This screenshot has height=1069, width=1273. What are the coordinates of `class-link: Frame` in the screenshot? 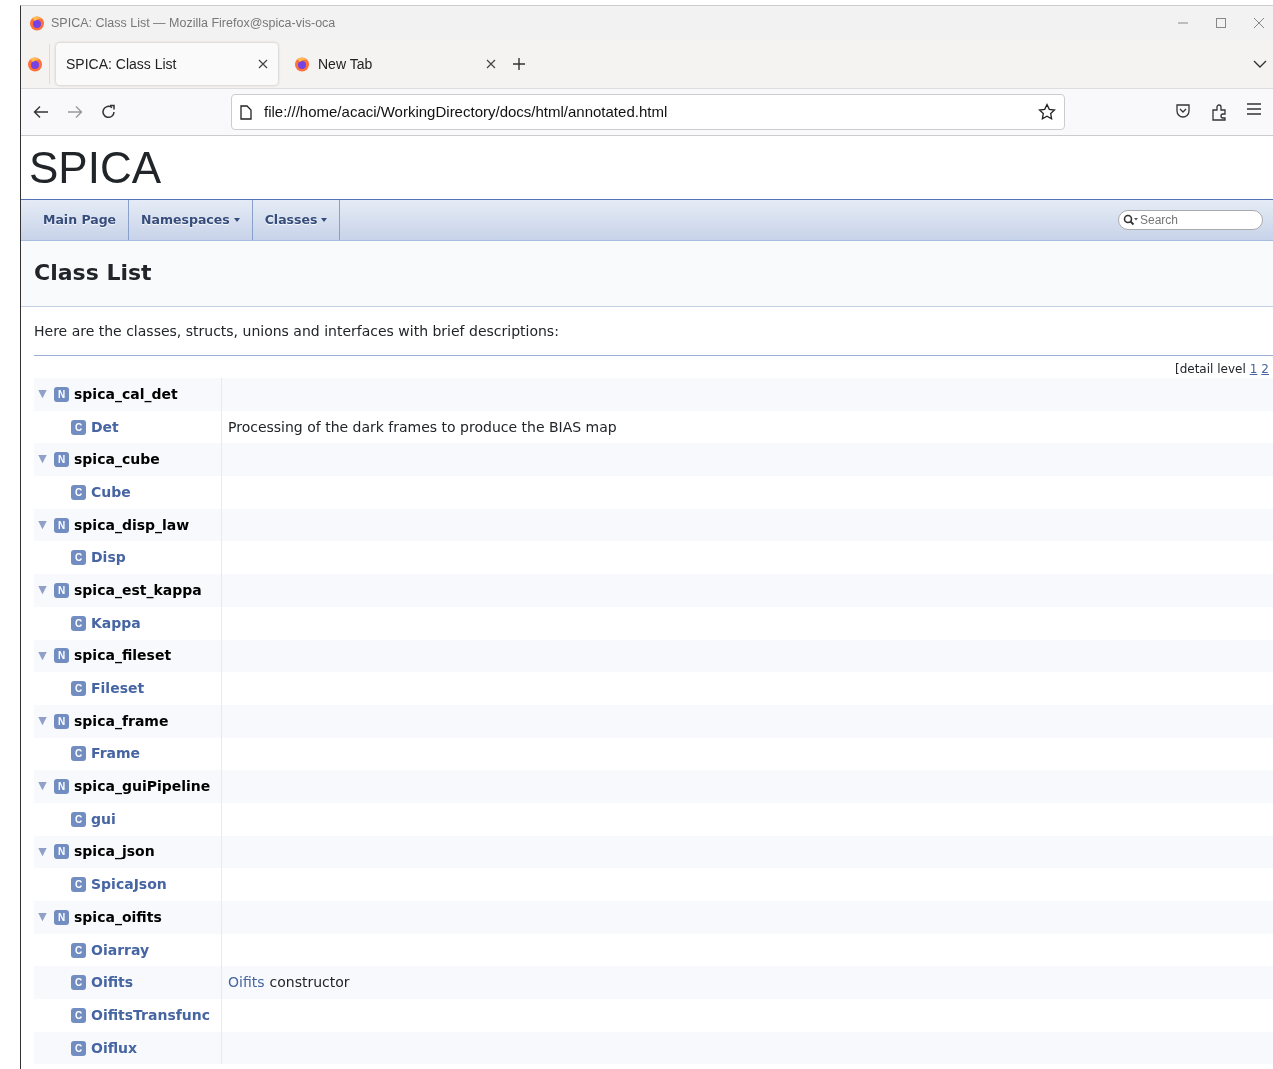 It's located at (116, 754).